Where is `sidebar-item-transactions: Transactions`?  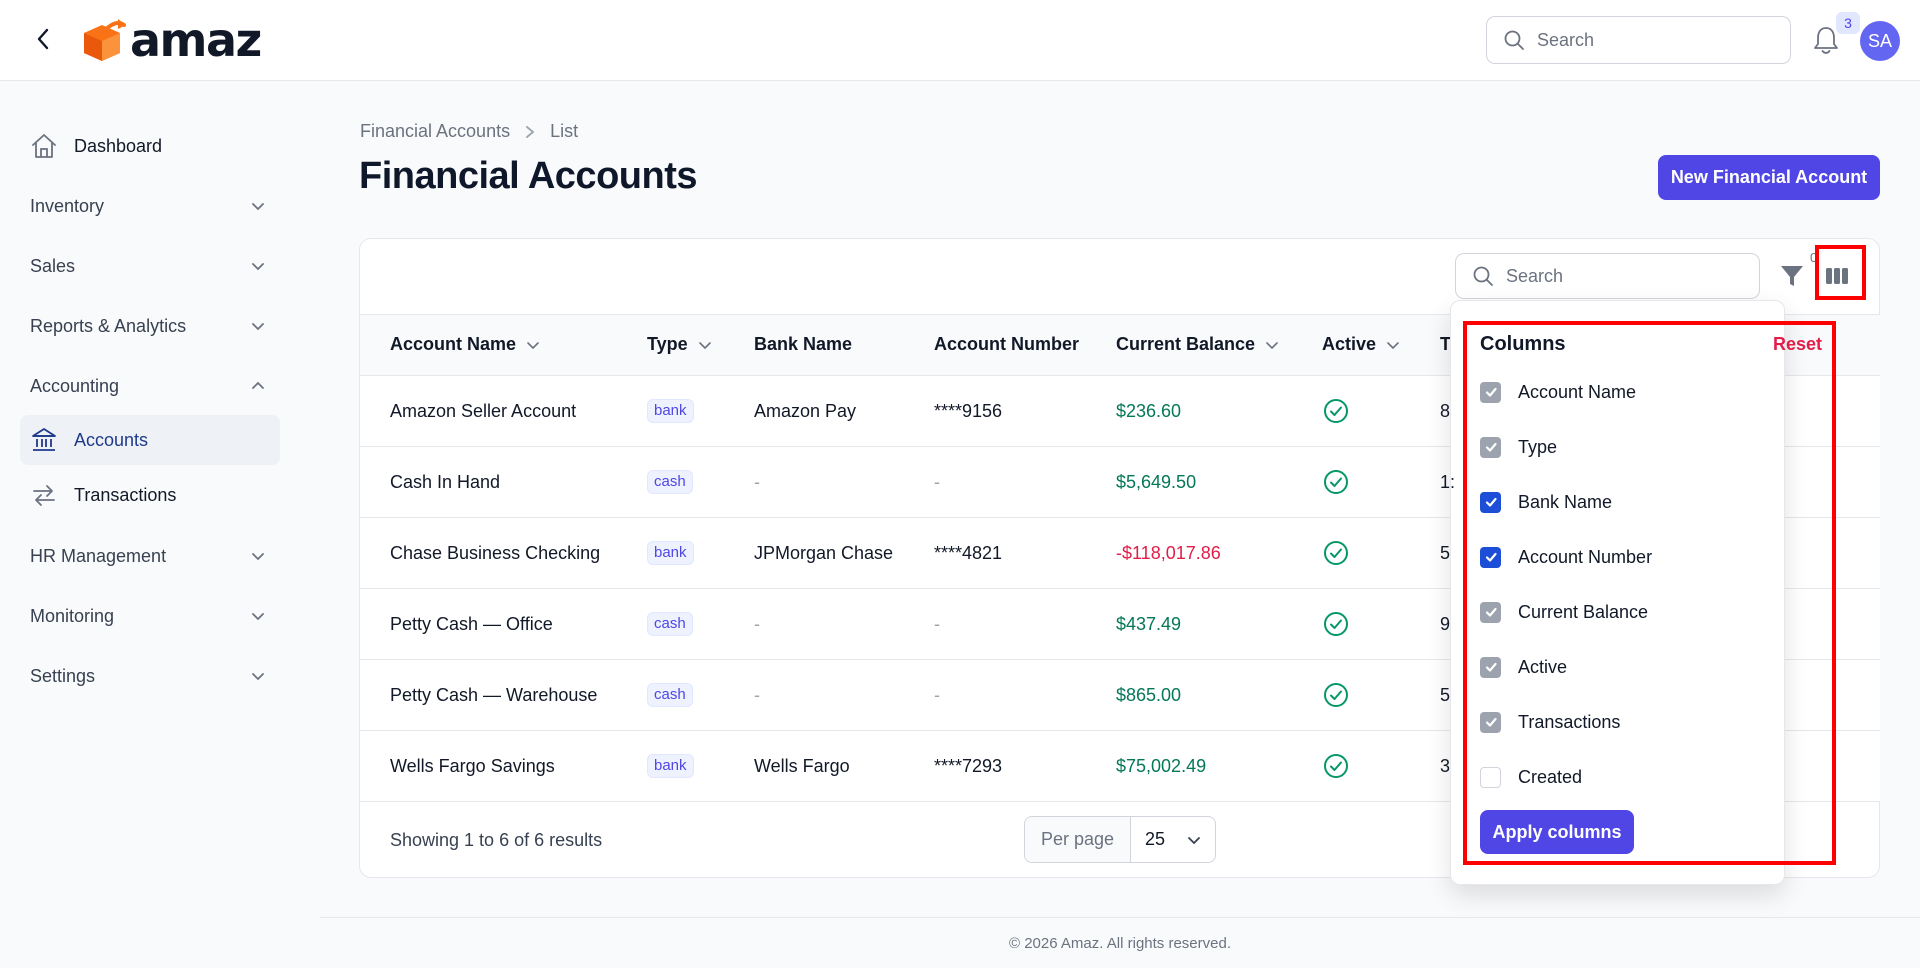 sidebar-item-transactions: Transactions is located at coordinates (150, 495).